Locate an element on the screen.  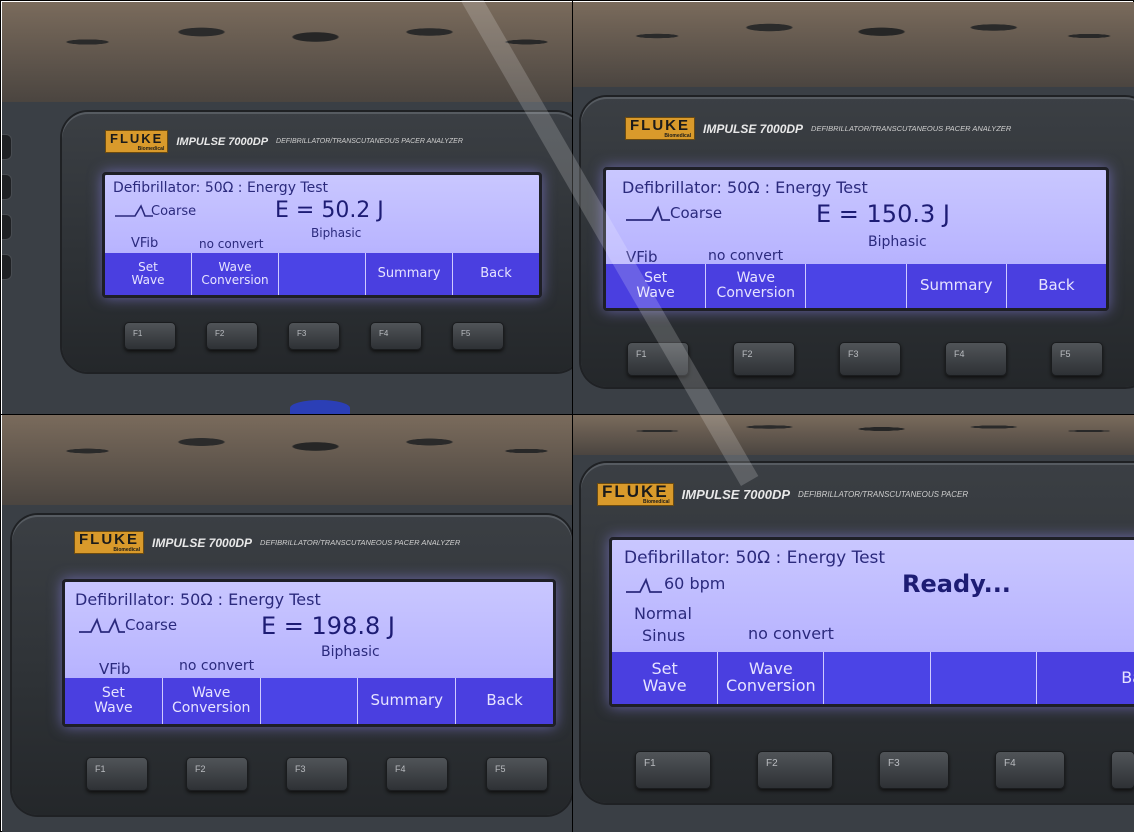
function-keys: F1 F2 F3 F4 is located at coordinates (884, 770).